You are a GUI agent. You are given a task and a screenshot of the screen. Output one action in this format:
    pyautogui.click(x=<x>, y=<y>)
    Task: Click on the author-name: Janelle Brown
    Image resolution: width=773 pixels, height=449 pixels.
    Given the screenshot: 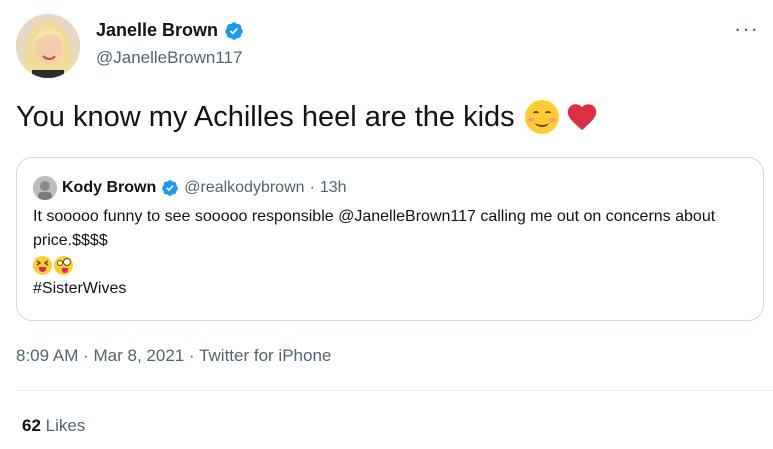 What is the action you would take?
    pyautogui.click(x=157, y=30)
    